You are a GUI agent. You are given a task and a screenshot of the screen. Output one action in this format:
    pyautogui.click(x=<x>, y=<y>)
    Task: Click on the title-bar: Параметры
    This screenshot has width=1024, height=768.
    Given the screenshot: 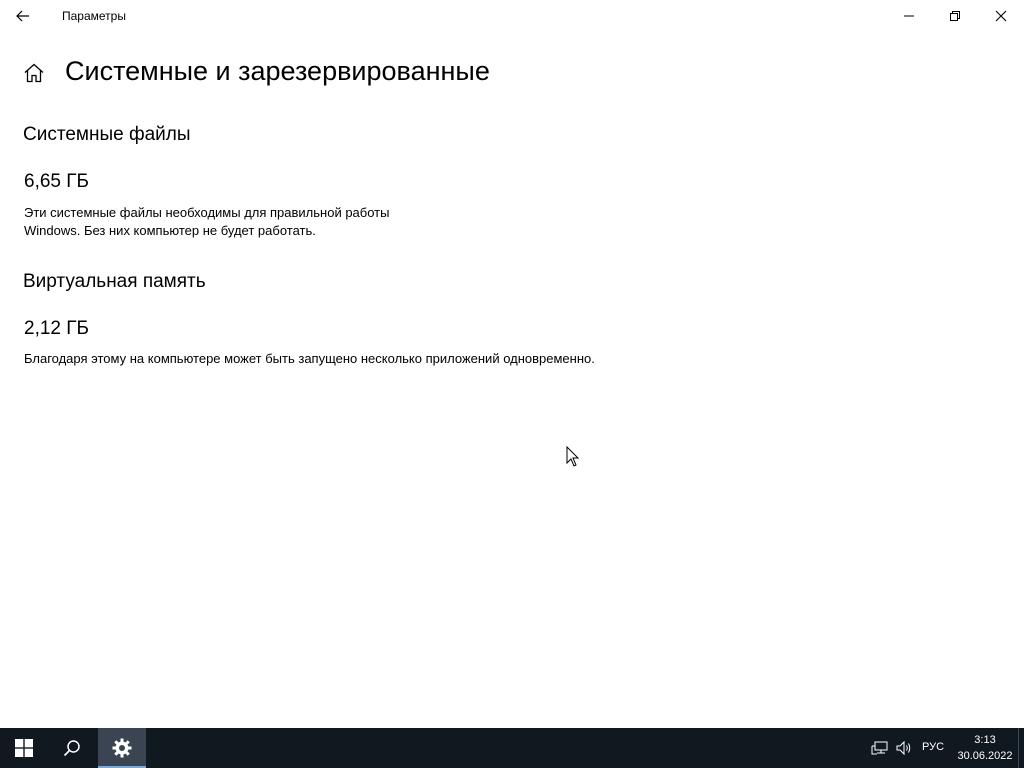 What is the action you would take?
    pyautogui.click(x=512, y=16)
    